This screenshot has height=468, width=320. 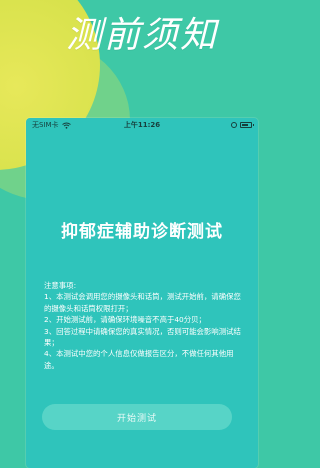 I want to click on notice-item-3: 3、回答过程中请确保您的真实情况，否则可能会影响测试结果；, so click(x=142, y=337).